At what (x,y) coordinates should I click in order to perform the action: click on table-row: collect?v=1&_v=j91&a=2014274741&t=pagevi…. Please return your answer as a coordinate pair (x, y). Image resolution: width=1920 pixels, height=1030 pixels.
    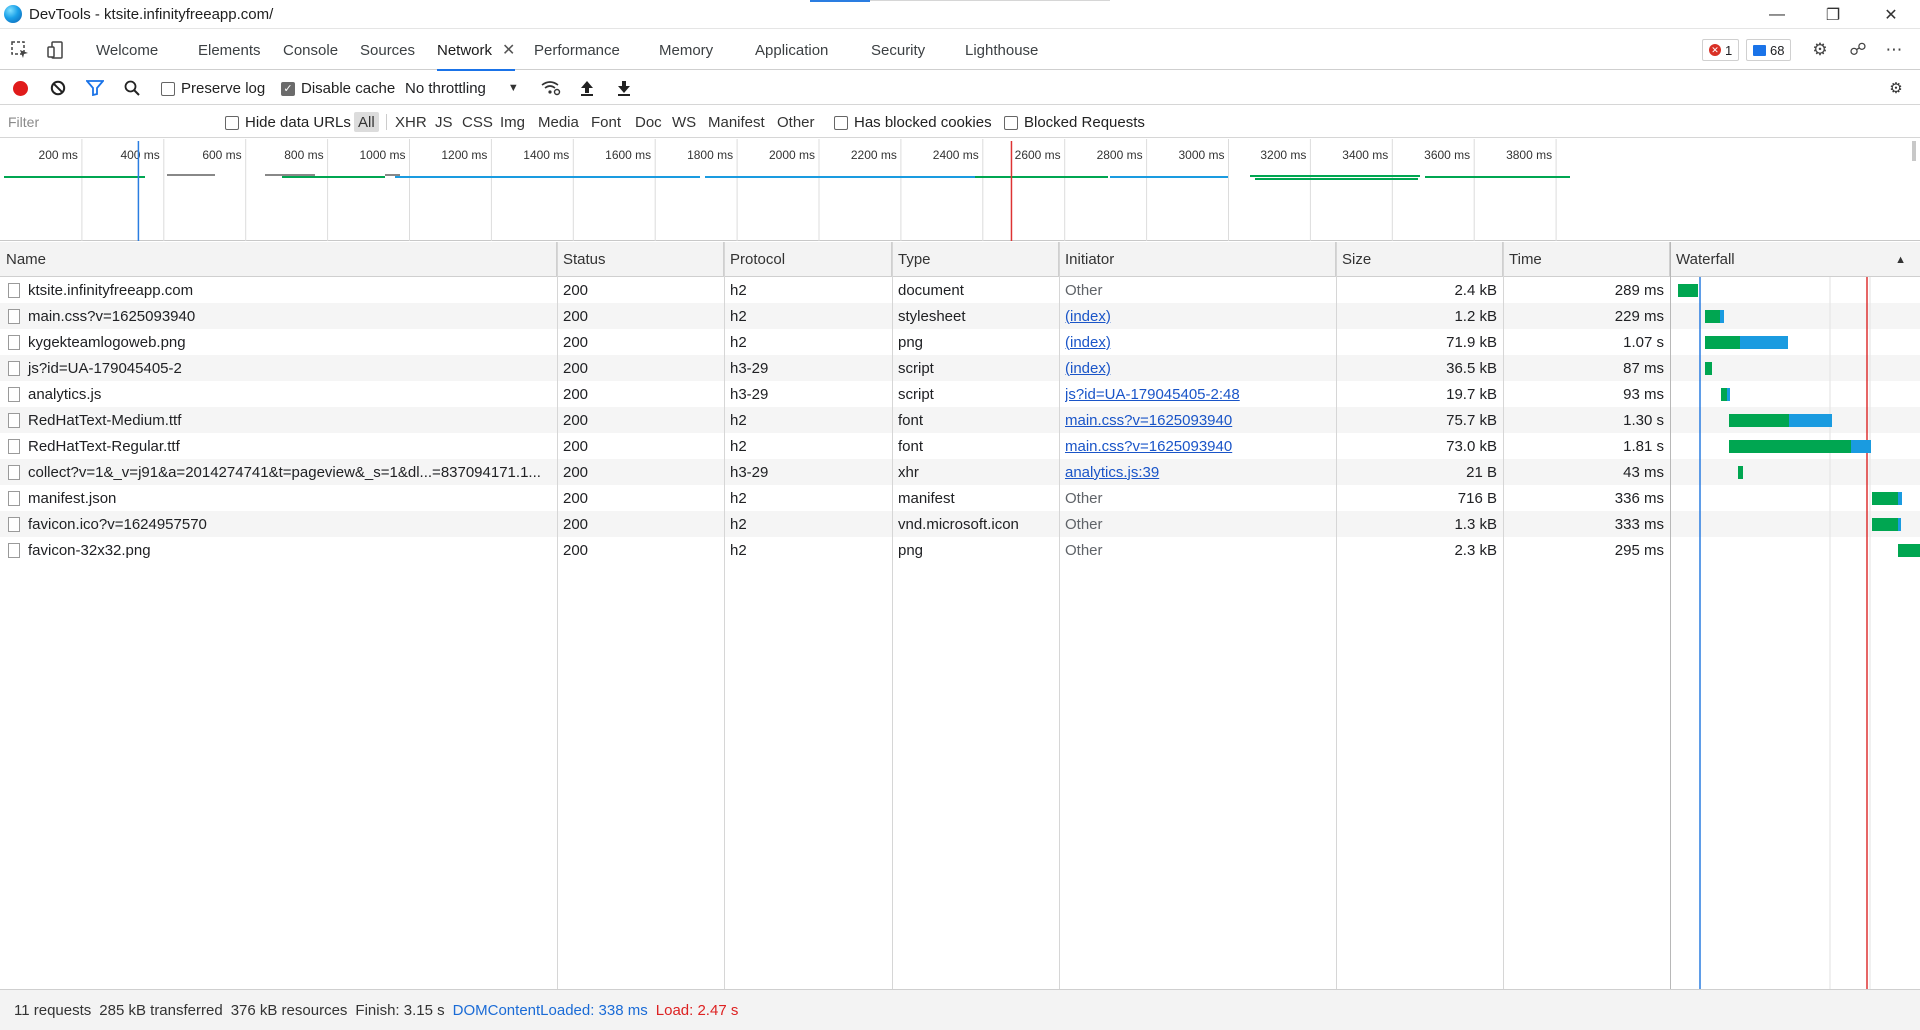
    Looking at the image, I should click on (960, 472).